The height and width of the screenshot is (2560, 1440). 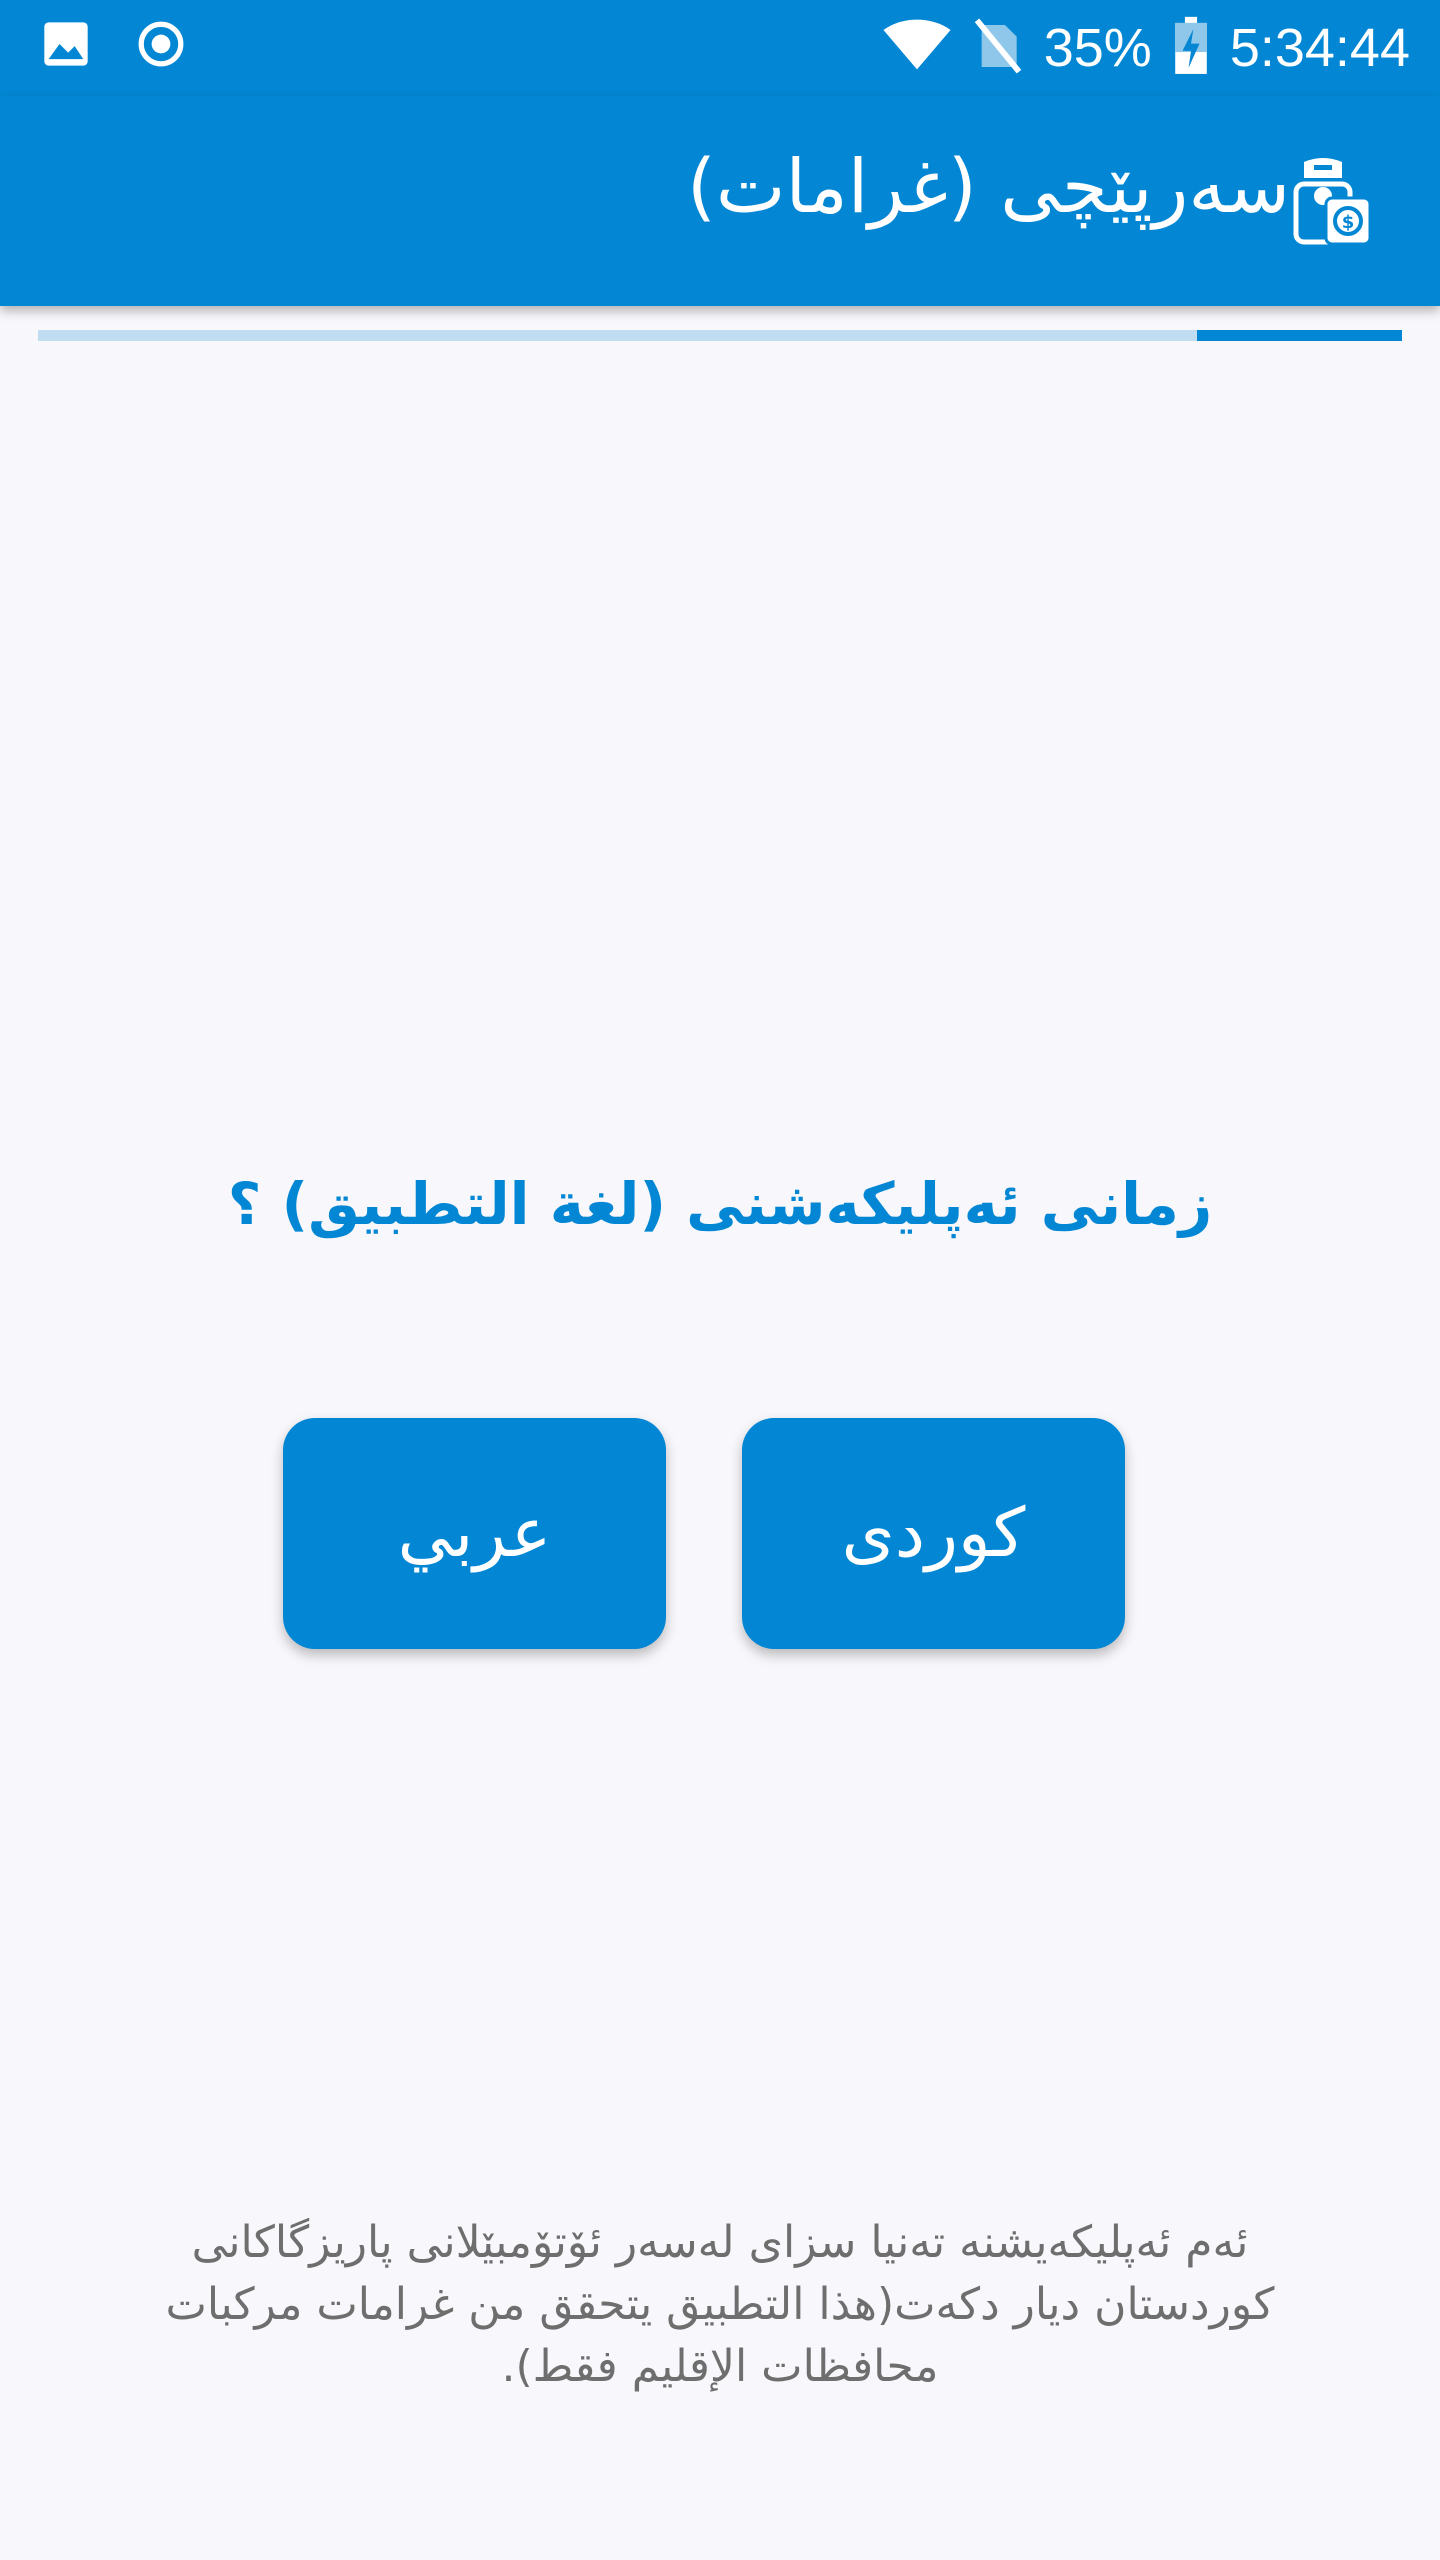 What do you see at coordinates (917, 48) in the screenshot?
I see `wifi-icon` at bounding box center [917, 48].